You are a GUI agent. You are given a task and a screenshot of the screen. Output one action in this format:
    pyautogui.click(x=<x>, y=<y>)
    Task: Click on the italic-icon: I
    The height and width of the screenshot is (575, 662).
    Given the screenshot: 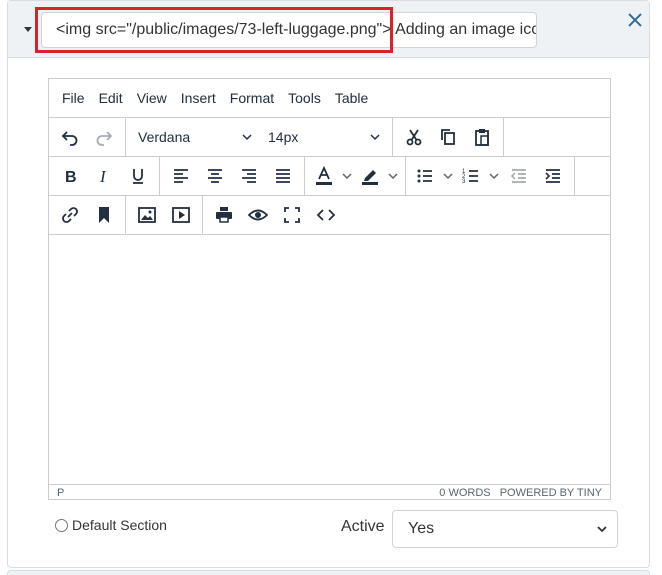 What is the action you would take?
    pyautogui.click(x=104, y=176)
    